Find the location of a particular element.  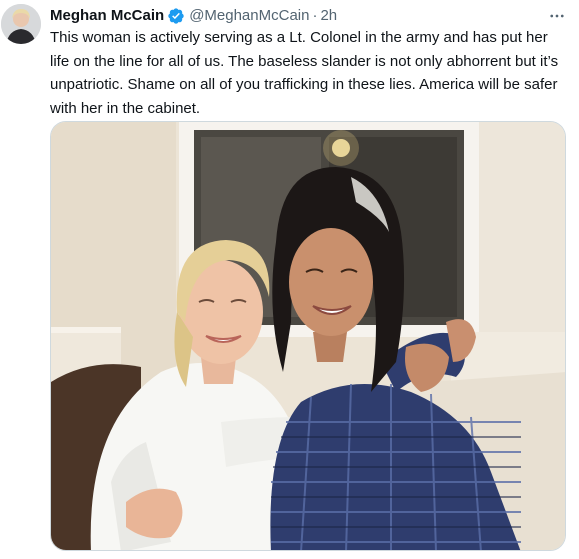

tweet-timestamp: 2h is located at coordinates (328, 16).